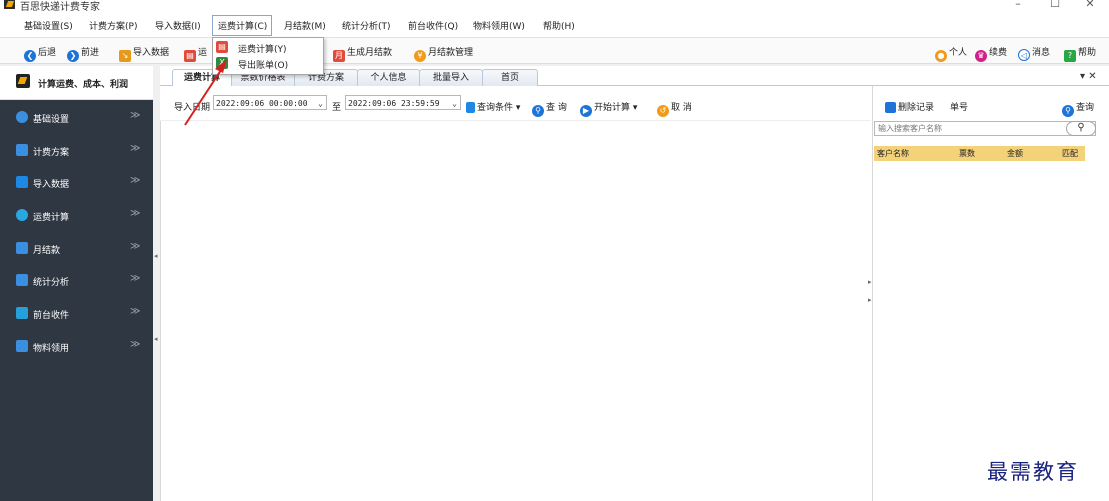 The width and height of the screenshot is (1109, 501). Describe the element at coordinates (893, 153) in the screenshot. I see `column-header: 客户名称` at that location.